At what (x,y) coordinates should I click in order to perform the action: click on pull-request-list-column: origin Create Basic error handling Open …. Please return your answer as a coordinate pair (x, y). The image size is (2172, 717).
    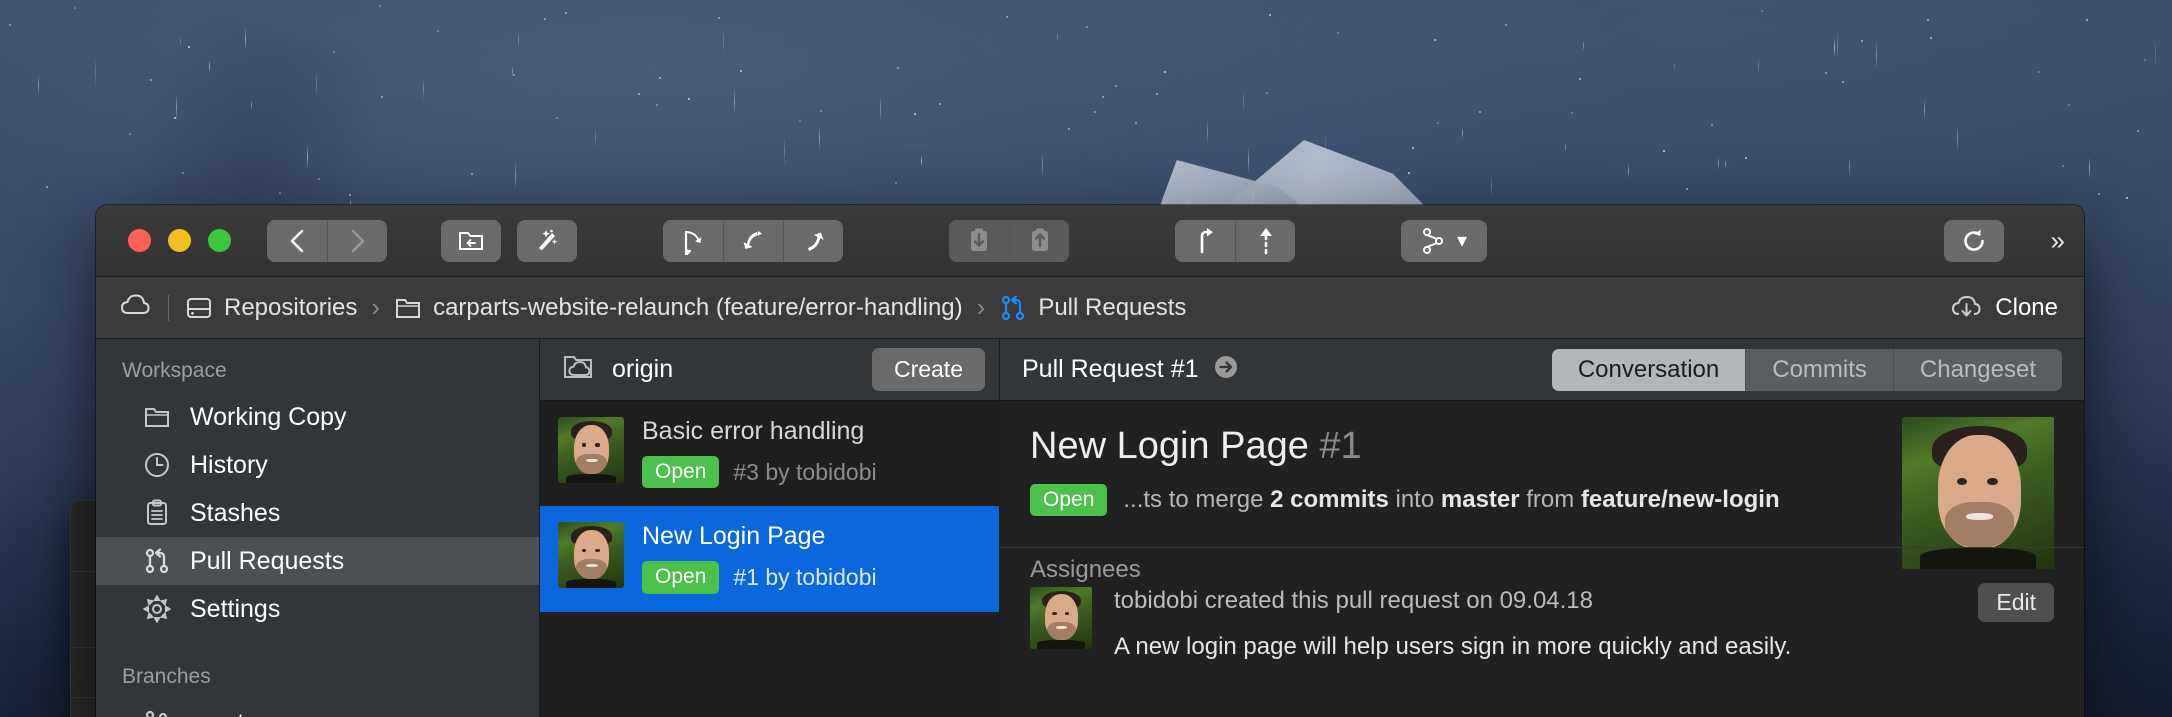
    Looking at the image, I should click on (770, 528).